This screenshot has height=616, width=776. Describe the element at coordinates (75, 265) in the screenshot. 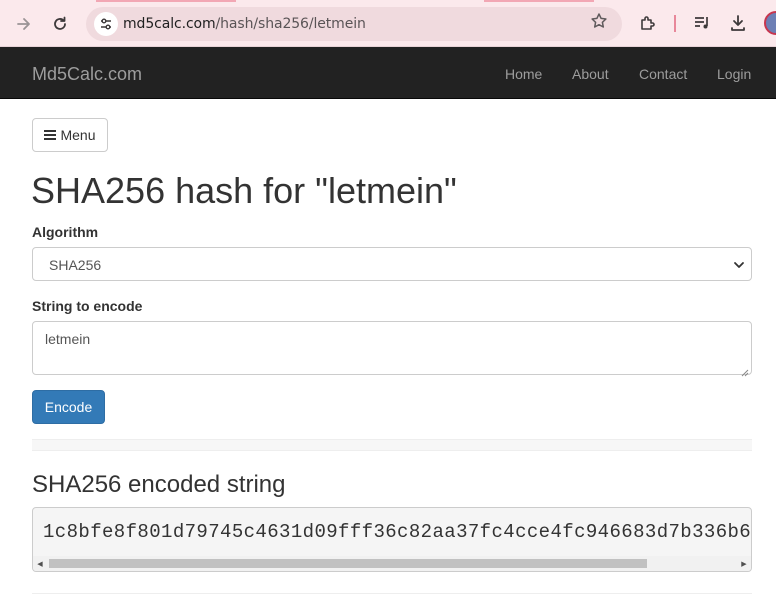

I see `algorithm-selected-value: SHA256` at that location.